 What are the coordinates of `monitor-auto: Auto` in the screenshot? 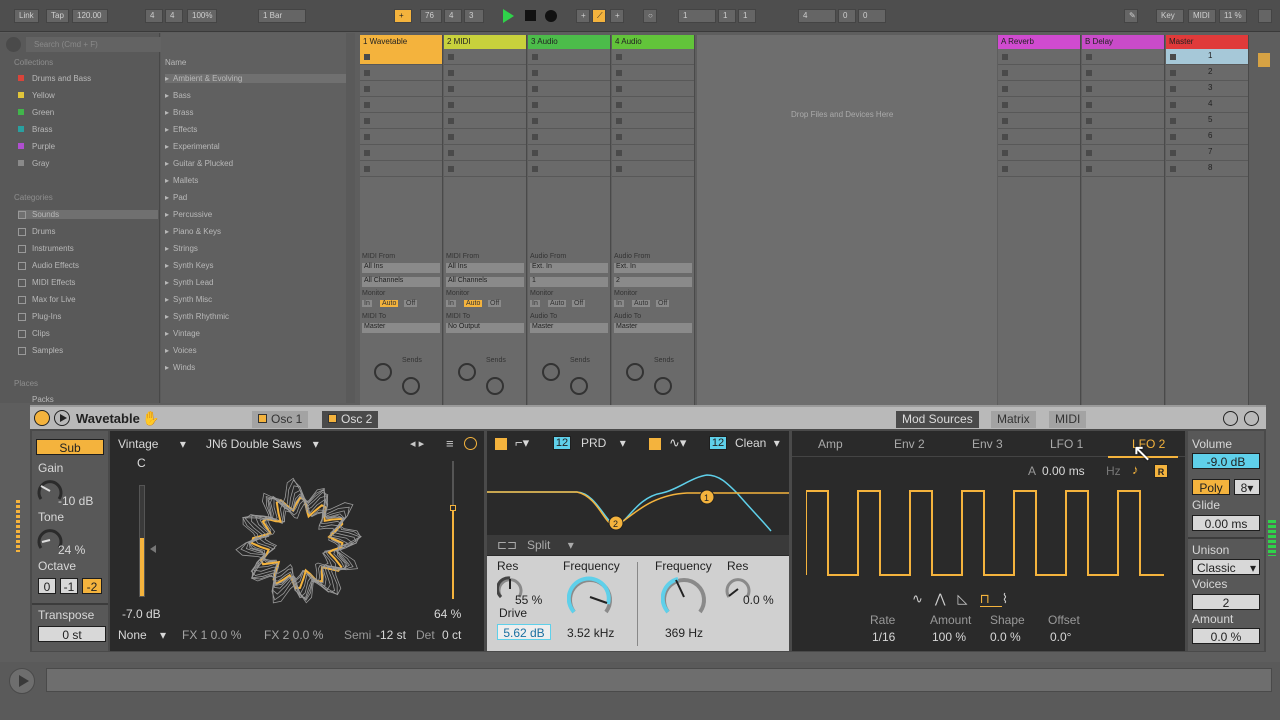 It's located at (641, 303).